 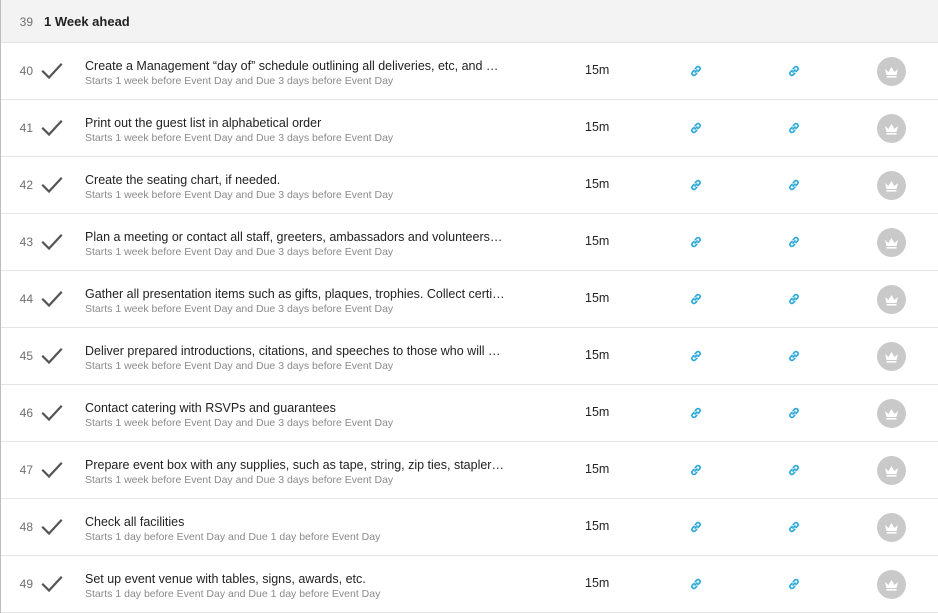 What do you see at coordinates (87, 21) in the screenshot?
I see `section-title: 1 Week ahead` at bounding box center [87, 21].